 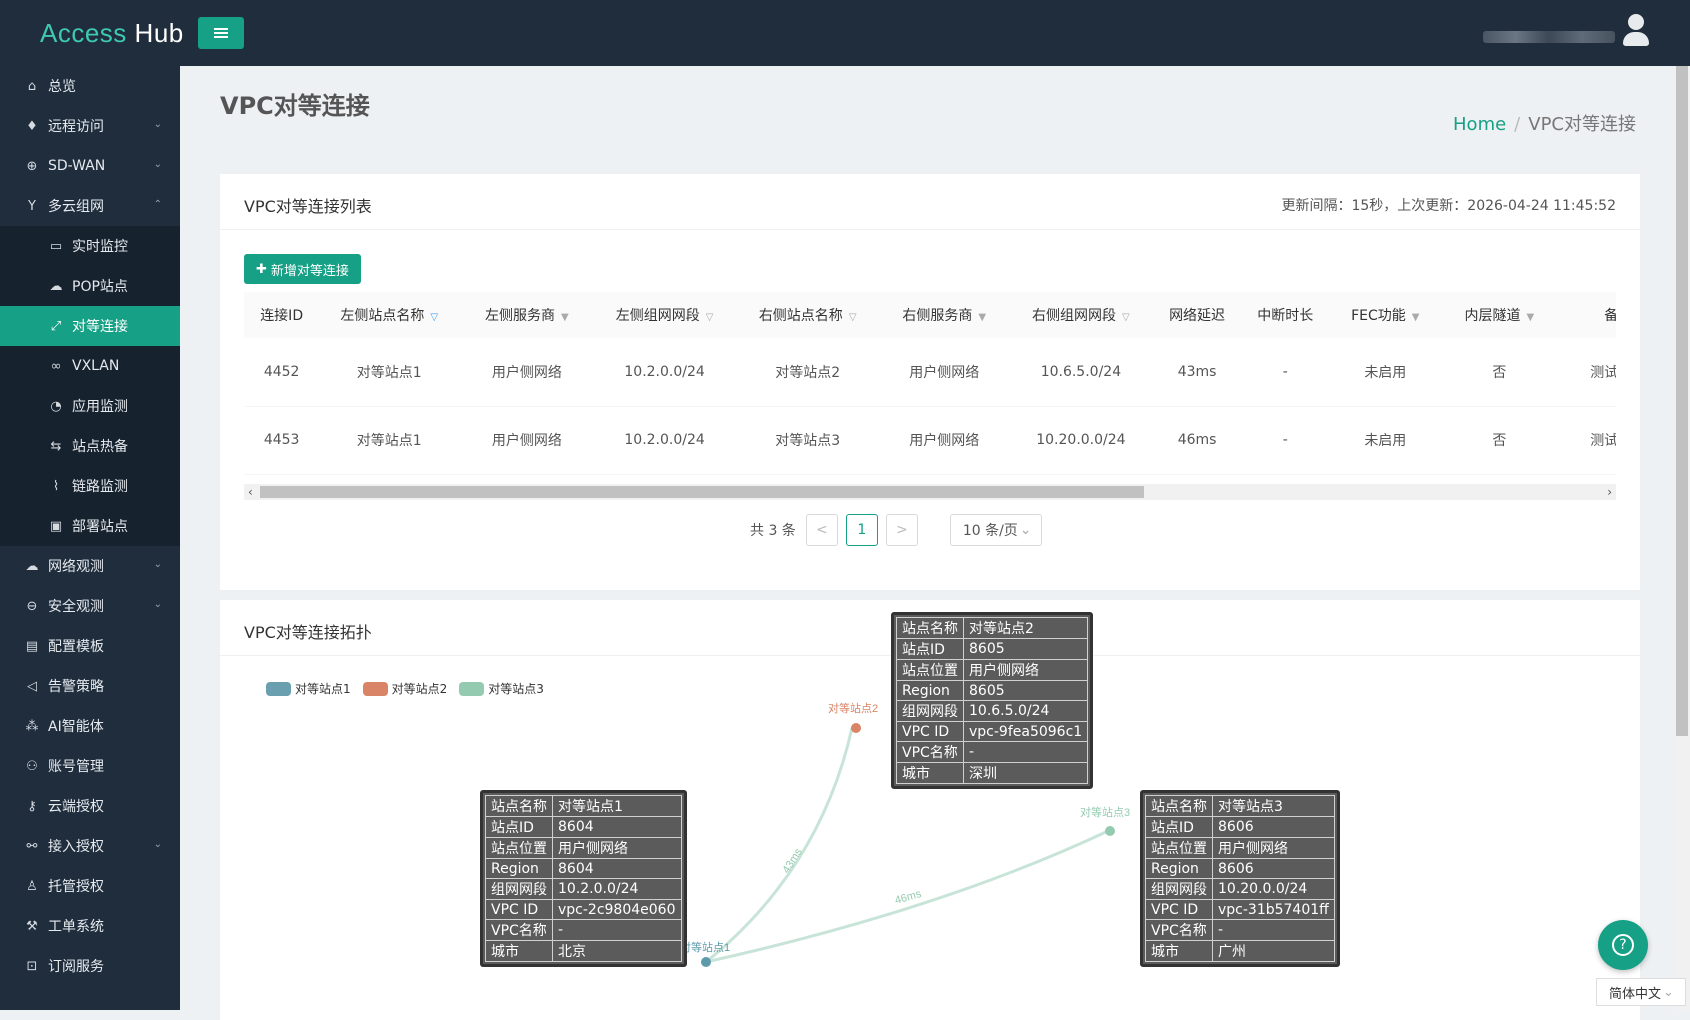 I want to click on column-header: 右侧站点名称 ▽, so click(x=807, y=315).